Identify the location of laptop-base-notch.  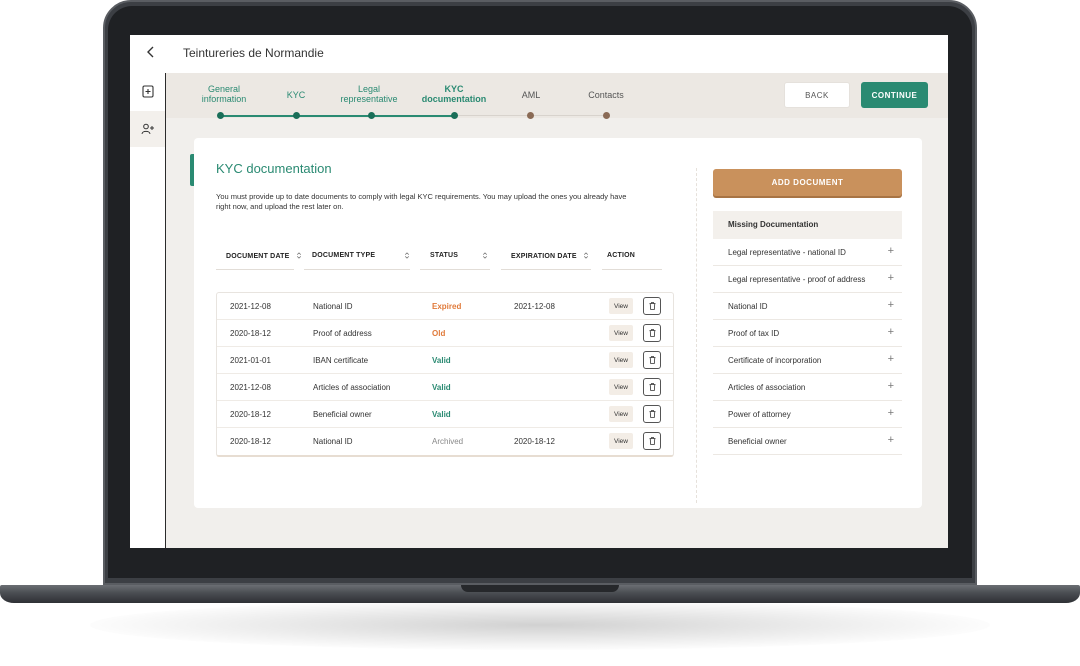
(540, 588).